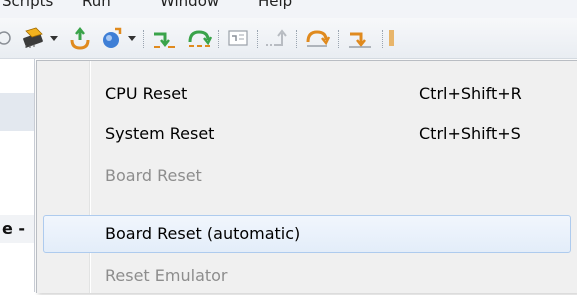 The width and height of the screenshot is (577, 295). I want to click on reset-chip-icon, so click(33, 38).